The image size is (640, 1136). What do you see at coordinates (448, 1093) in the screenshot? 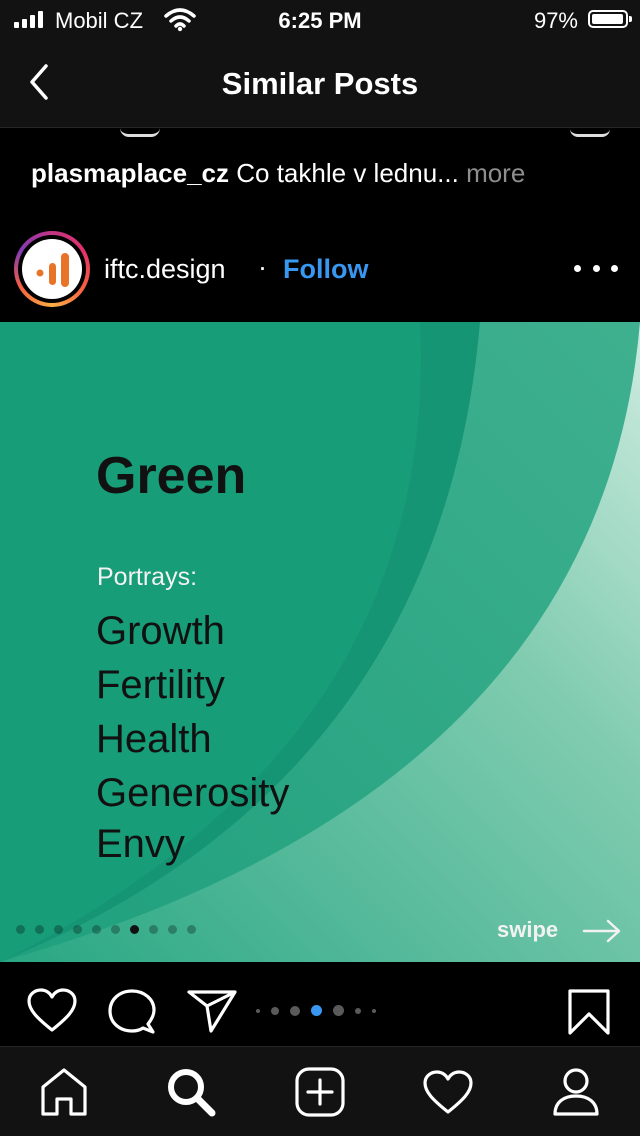
I see `activity-heart-icon` at bounding box center [448, 1093].